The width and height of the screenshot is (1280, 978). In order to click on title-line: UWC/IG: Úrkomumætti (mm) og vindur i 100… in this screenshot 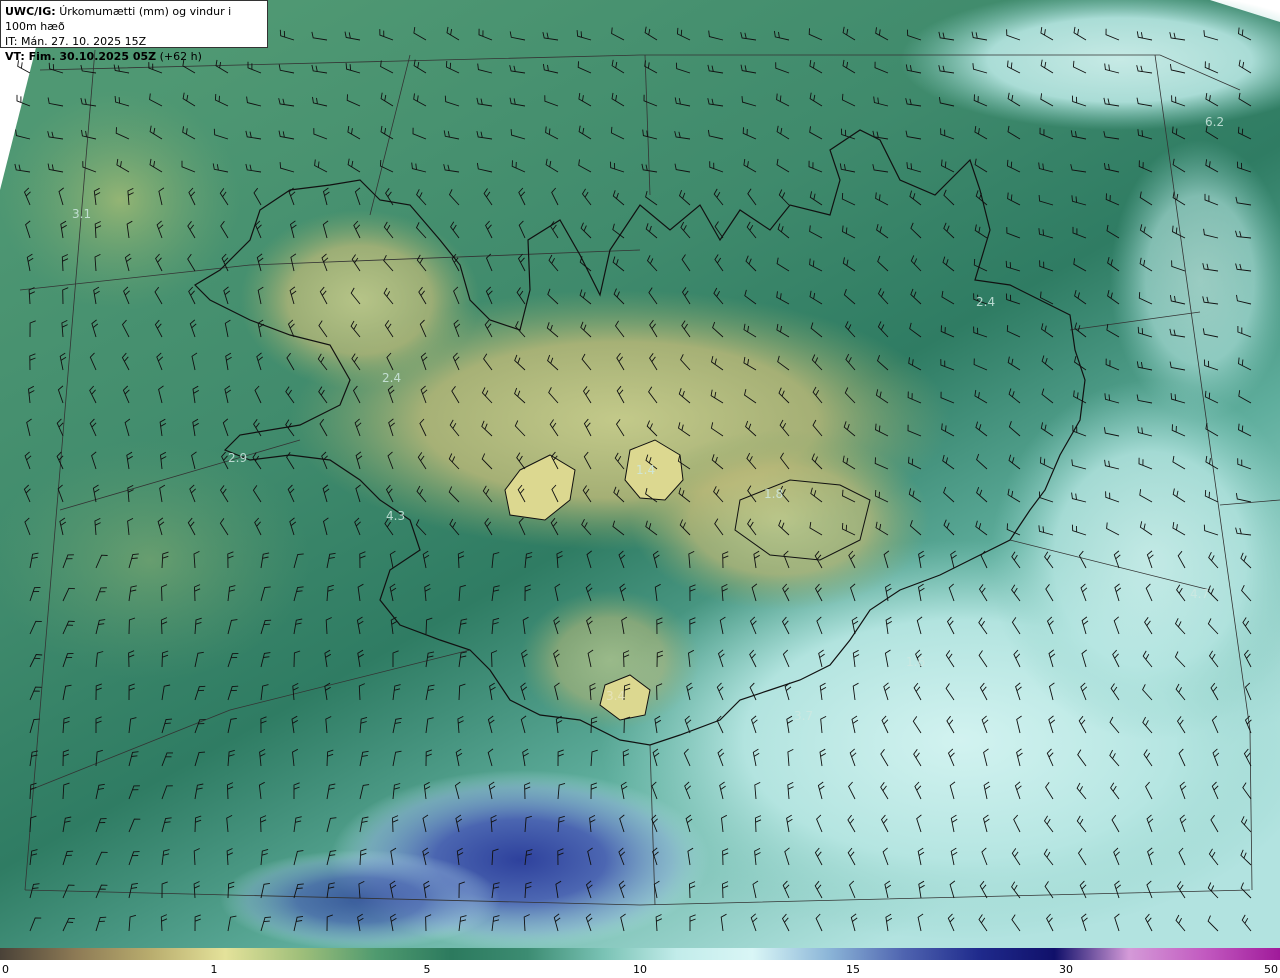, I will do `click(134, 19)`.